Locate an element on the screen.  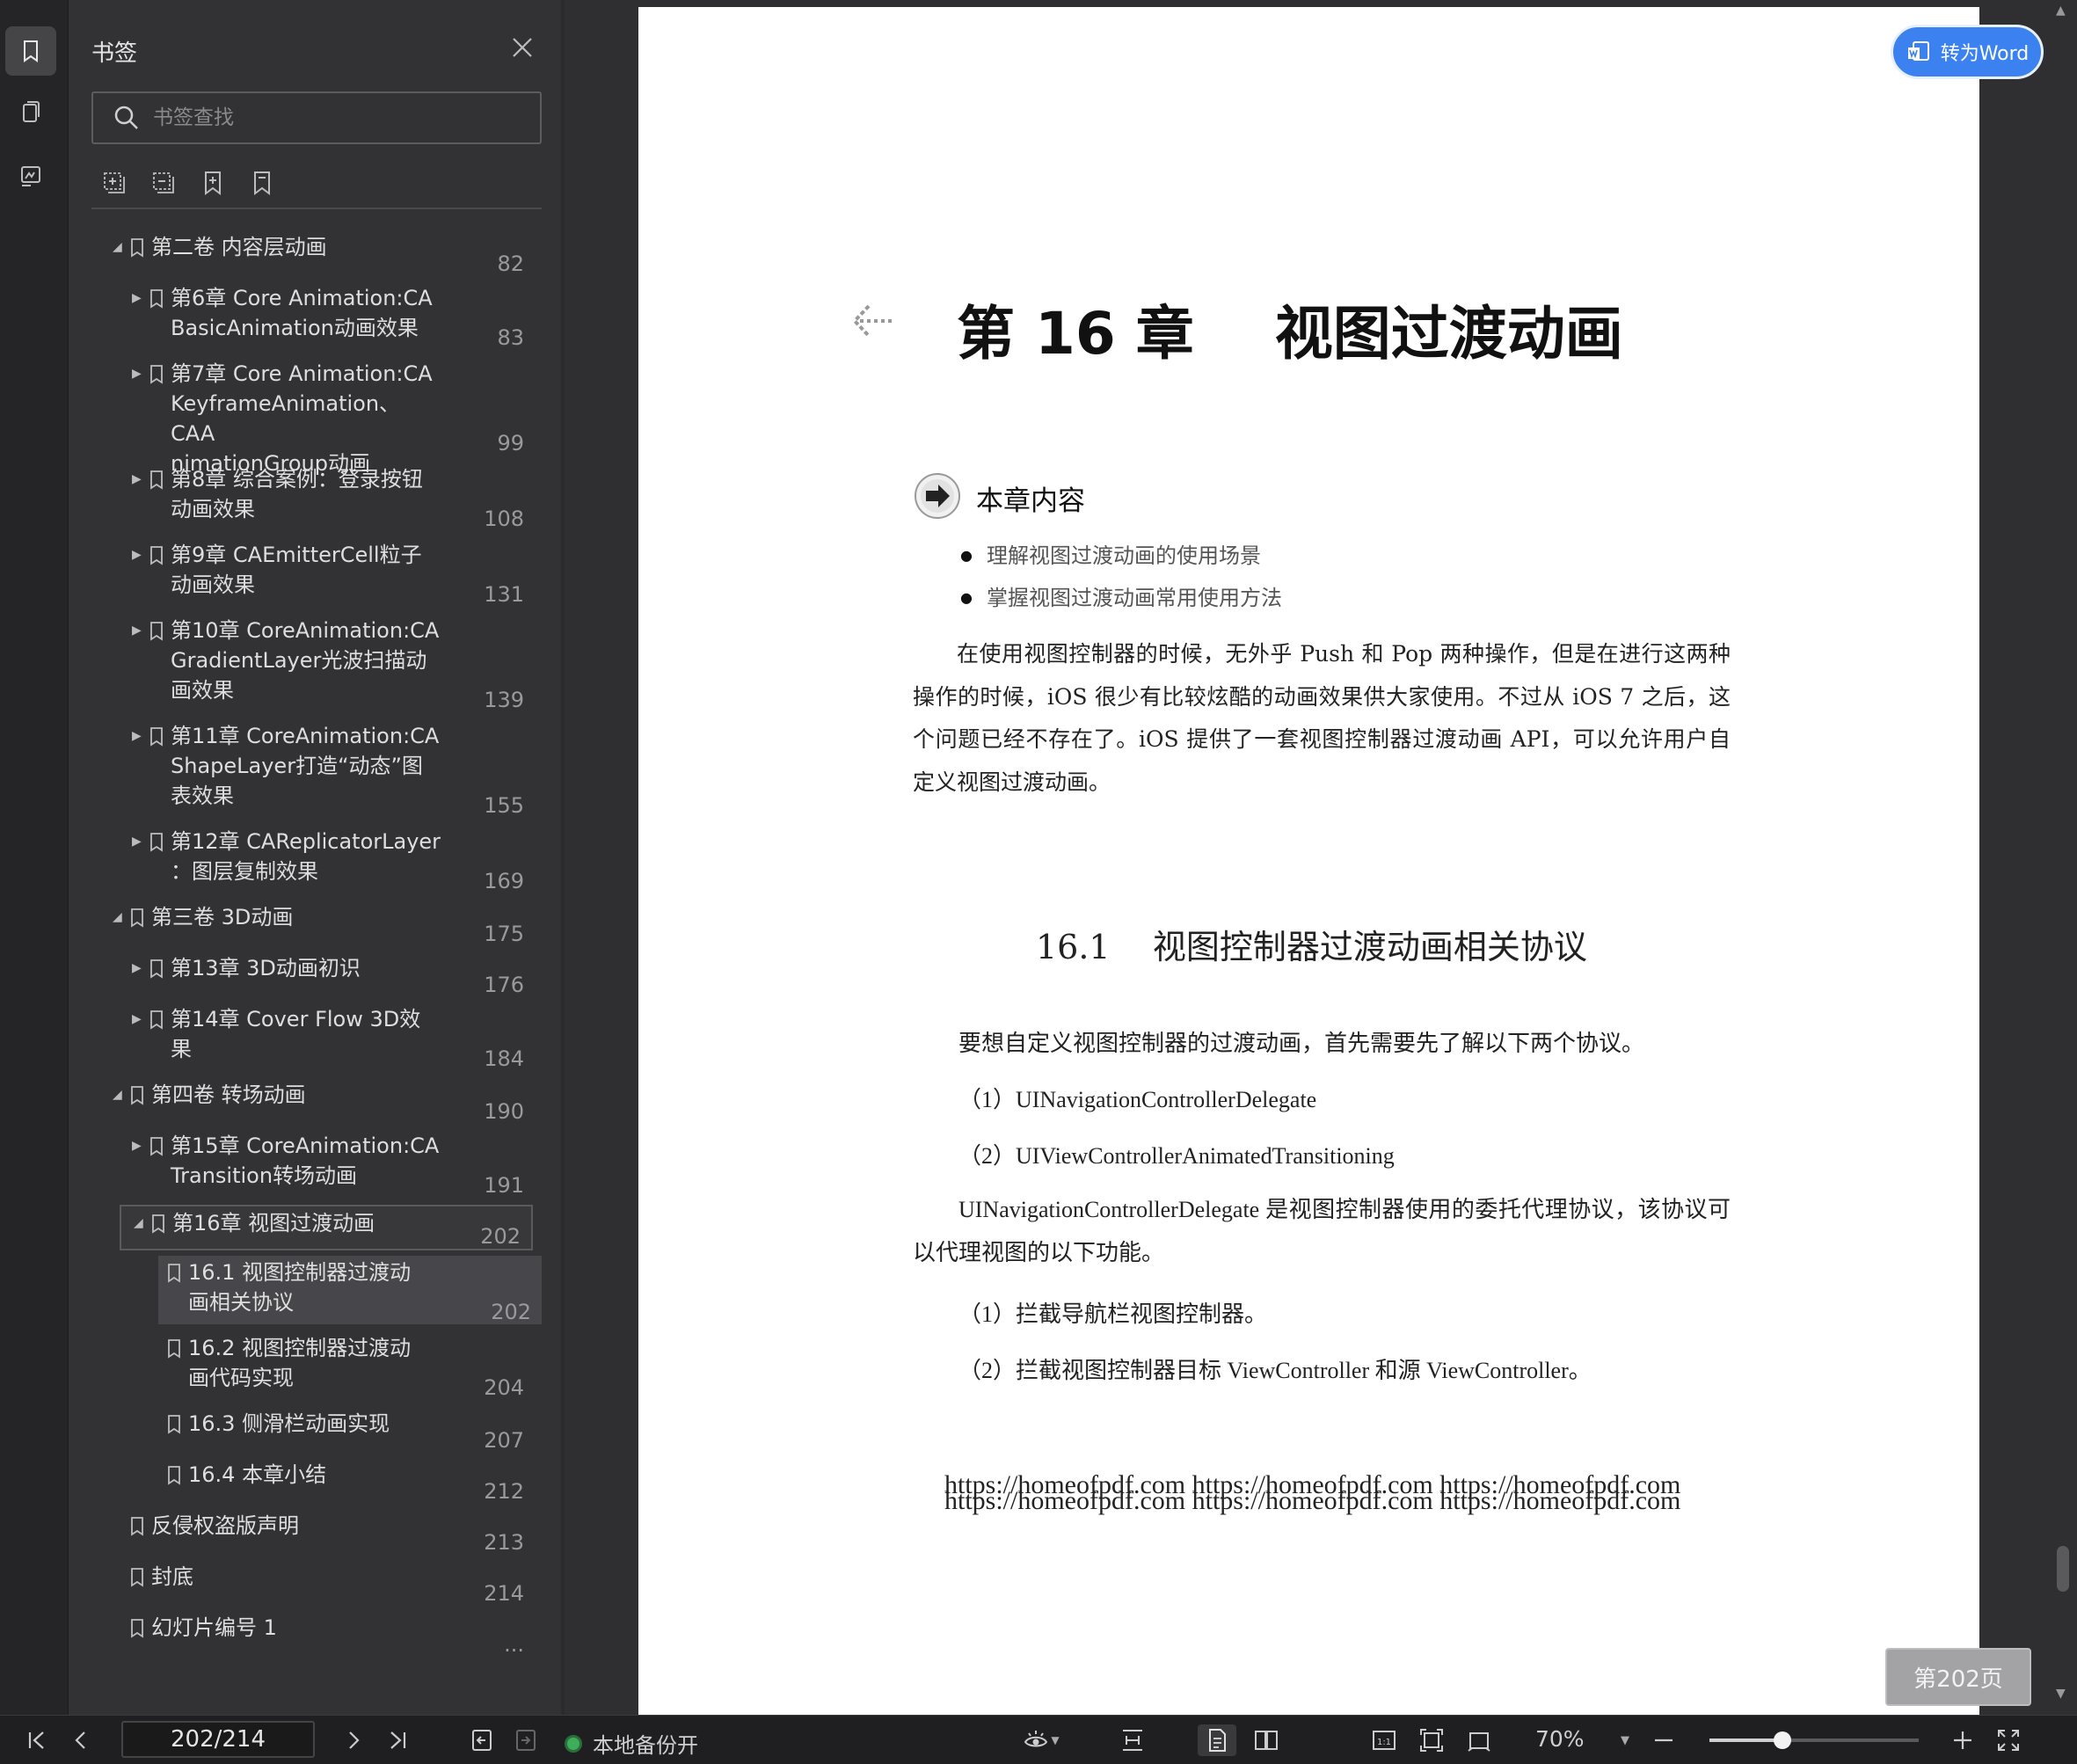
convert-to-word-button: 转为Word is located at coordinates (1967, 52).